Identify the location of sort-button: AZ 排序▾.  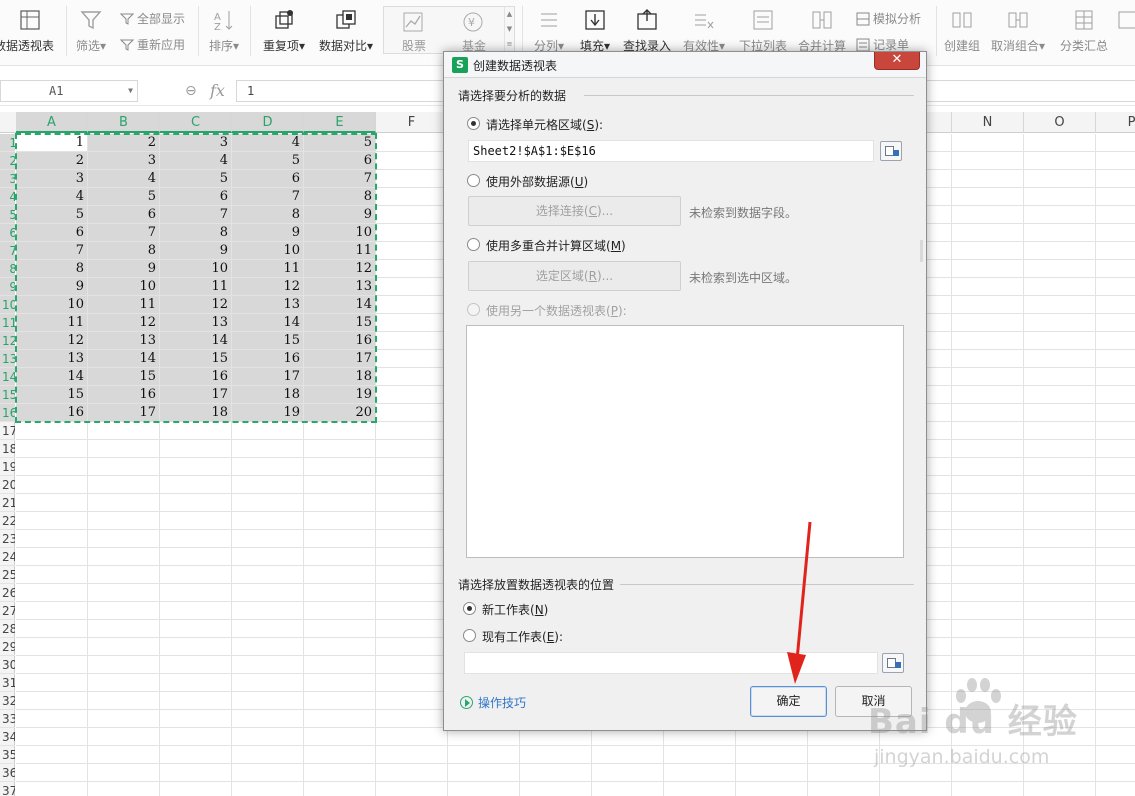
(224, 30).